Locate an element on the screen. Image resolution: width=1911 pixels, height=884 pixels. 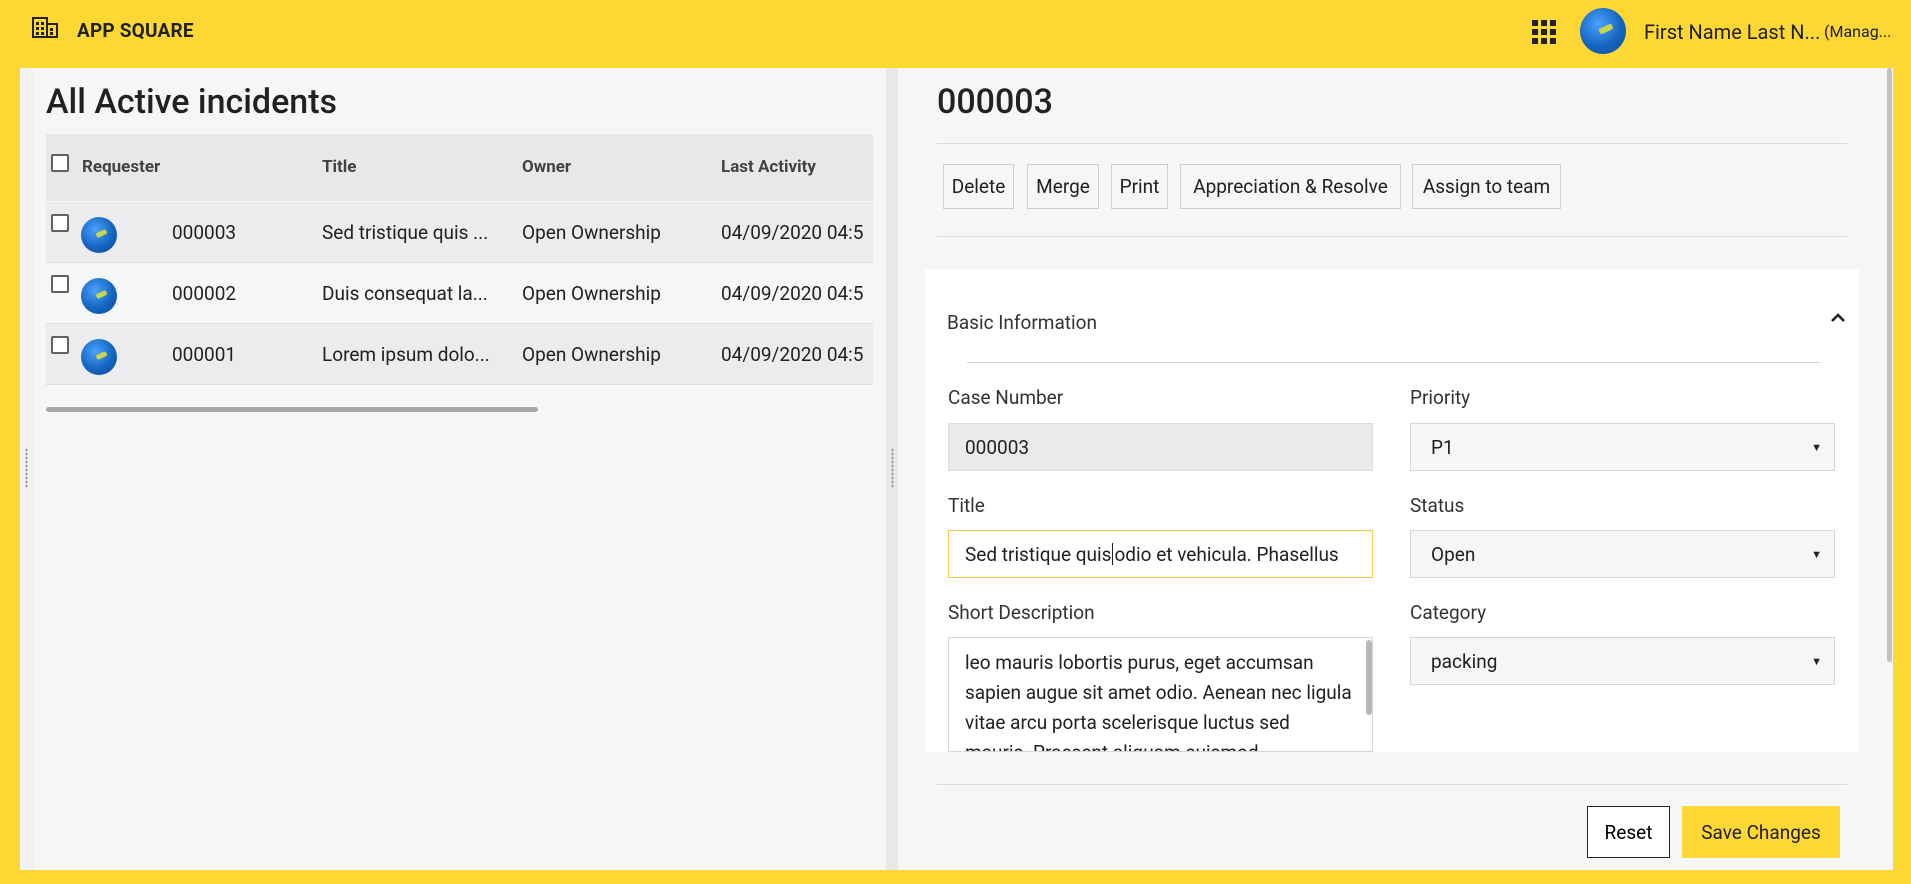
title-divider is located at coordinates (1392, 143).